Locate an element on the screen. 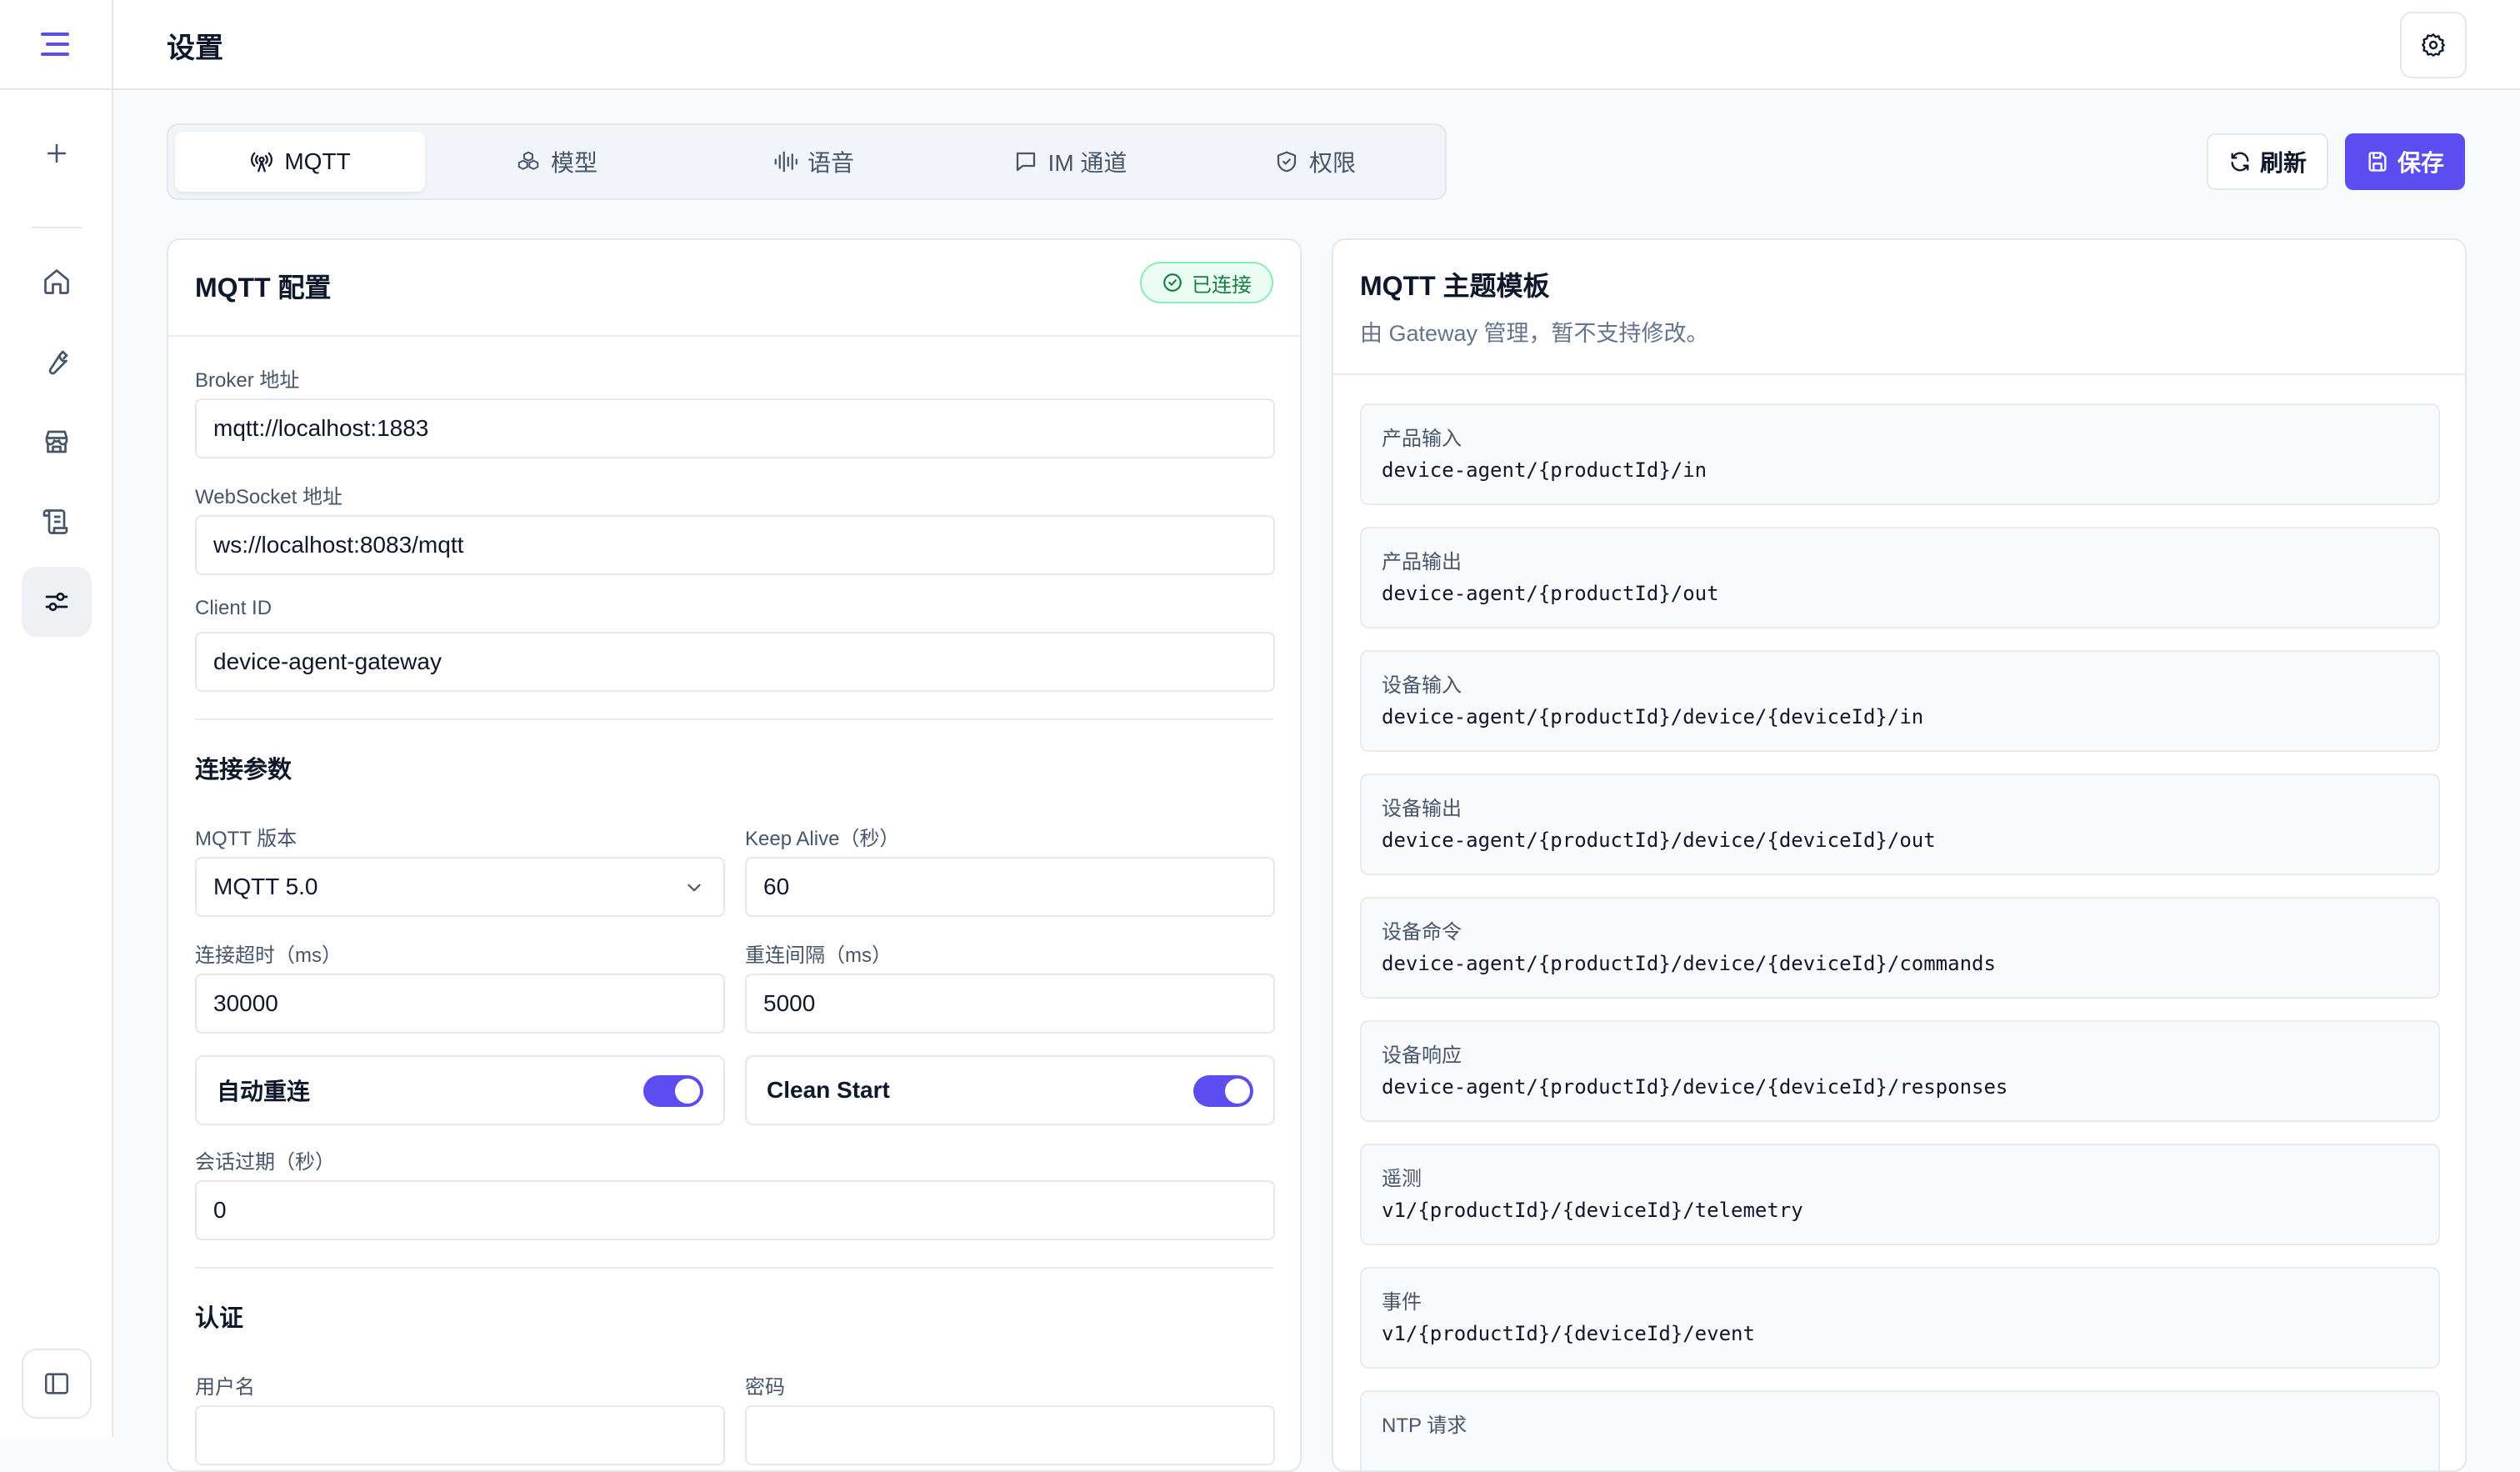 This screenshot has width=2520, height=1472. reconnect-interval-label: 重连间隔（ms） is located at coordinates (818, 955).